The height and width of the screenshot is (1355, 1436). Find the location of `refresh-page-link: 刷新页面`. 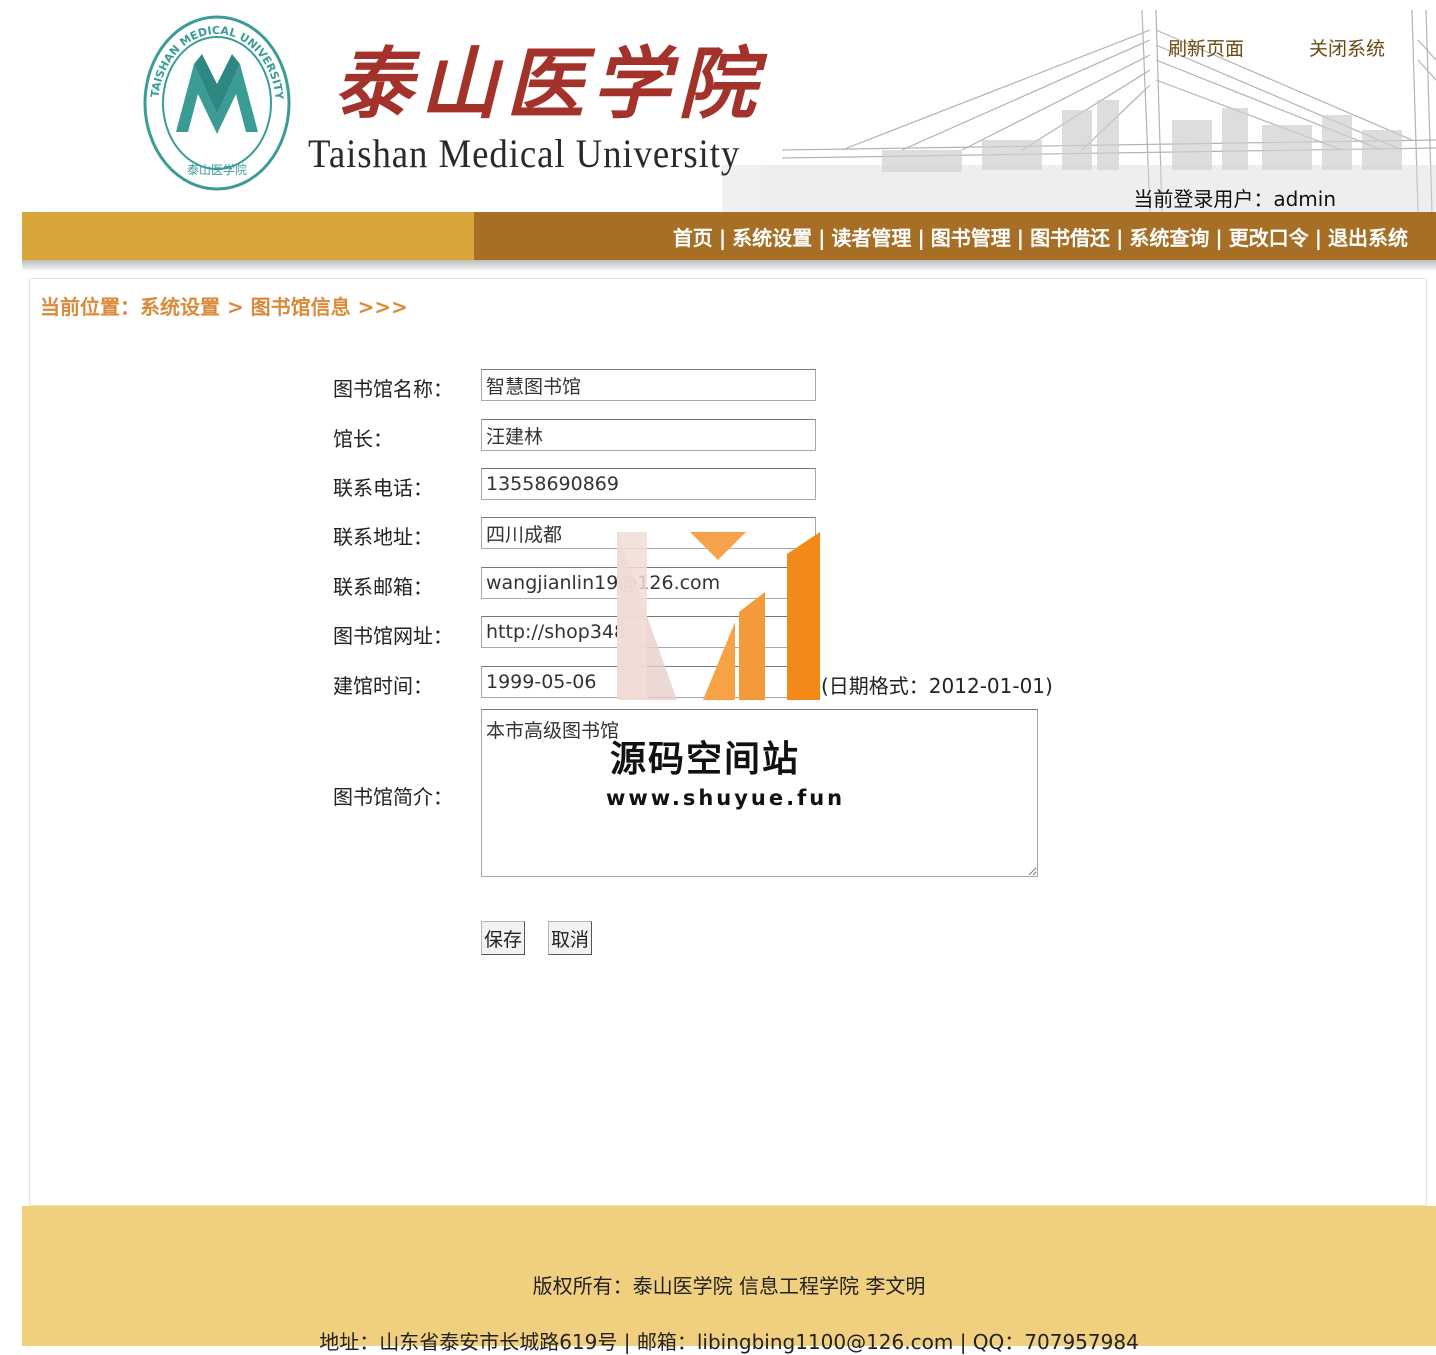

refresh-page-link: 刷新页面 is located at coordinates (1206, 47).